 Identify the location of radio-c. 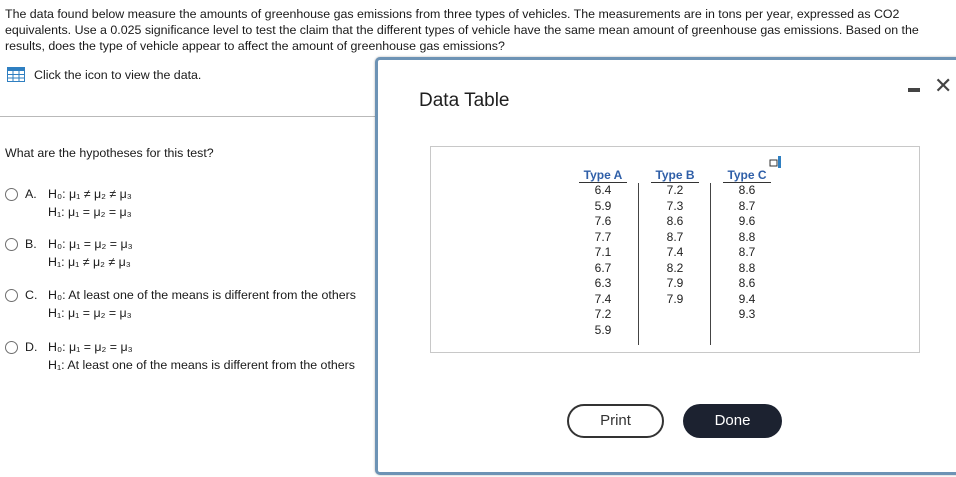
(11, 295).